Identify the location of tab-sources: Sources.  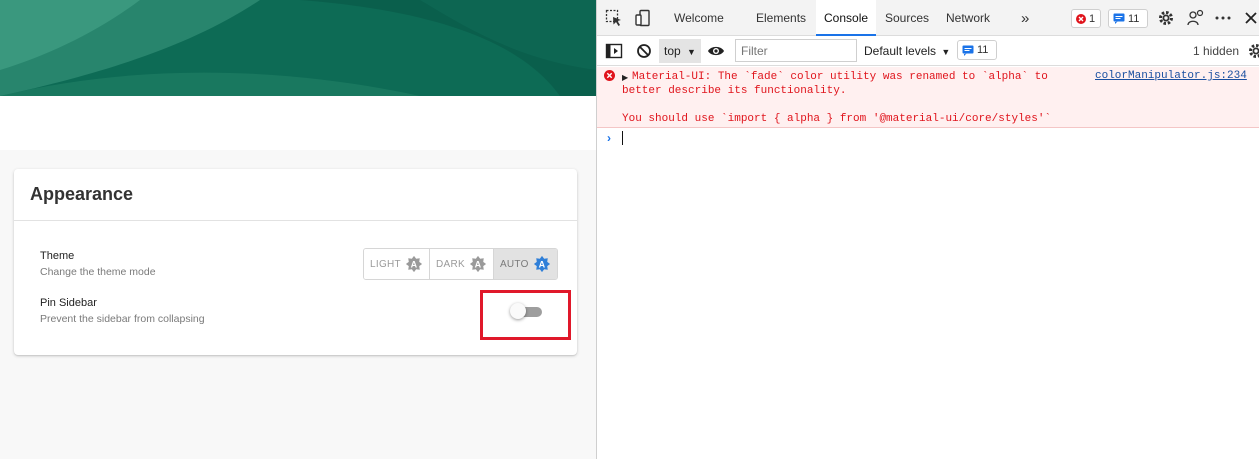
(907, 18).